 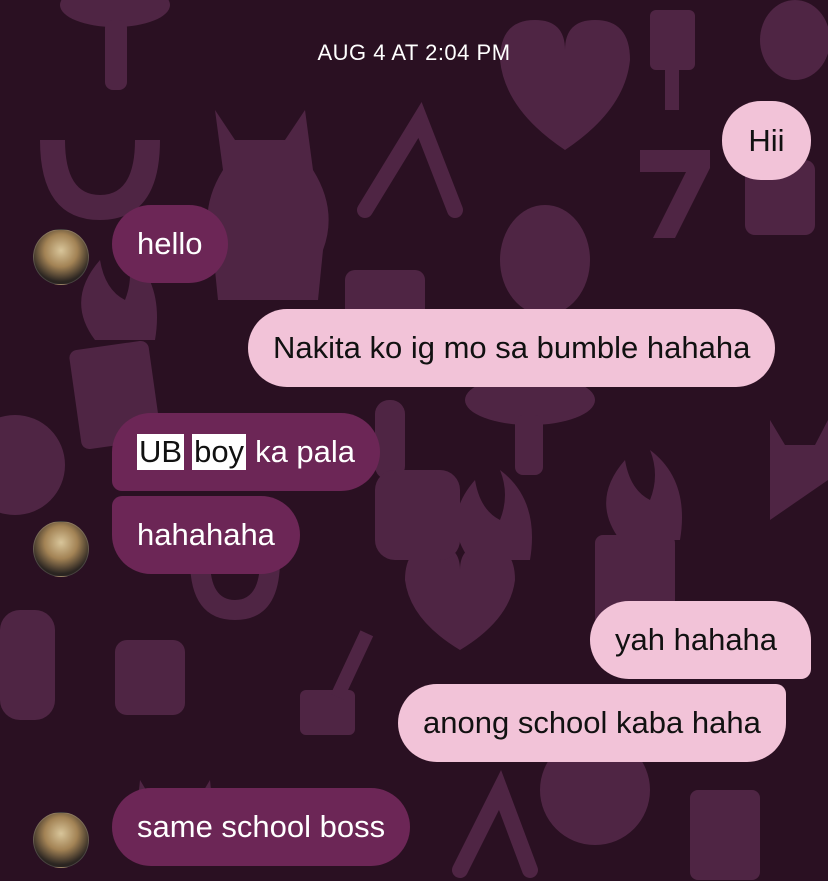 I want to click on incoming-message: hello, so click(x=170, y=244).